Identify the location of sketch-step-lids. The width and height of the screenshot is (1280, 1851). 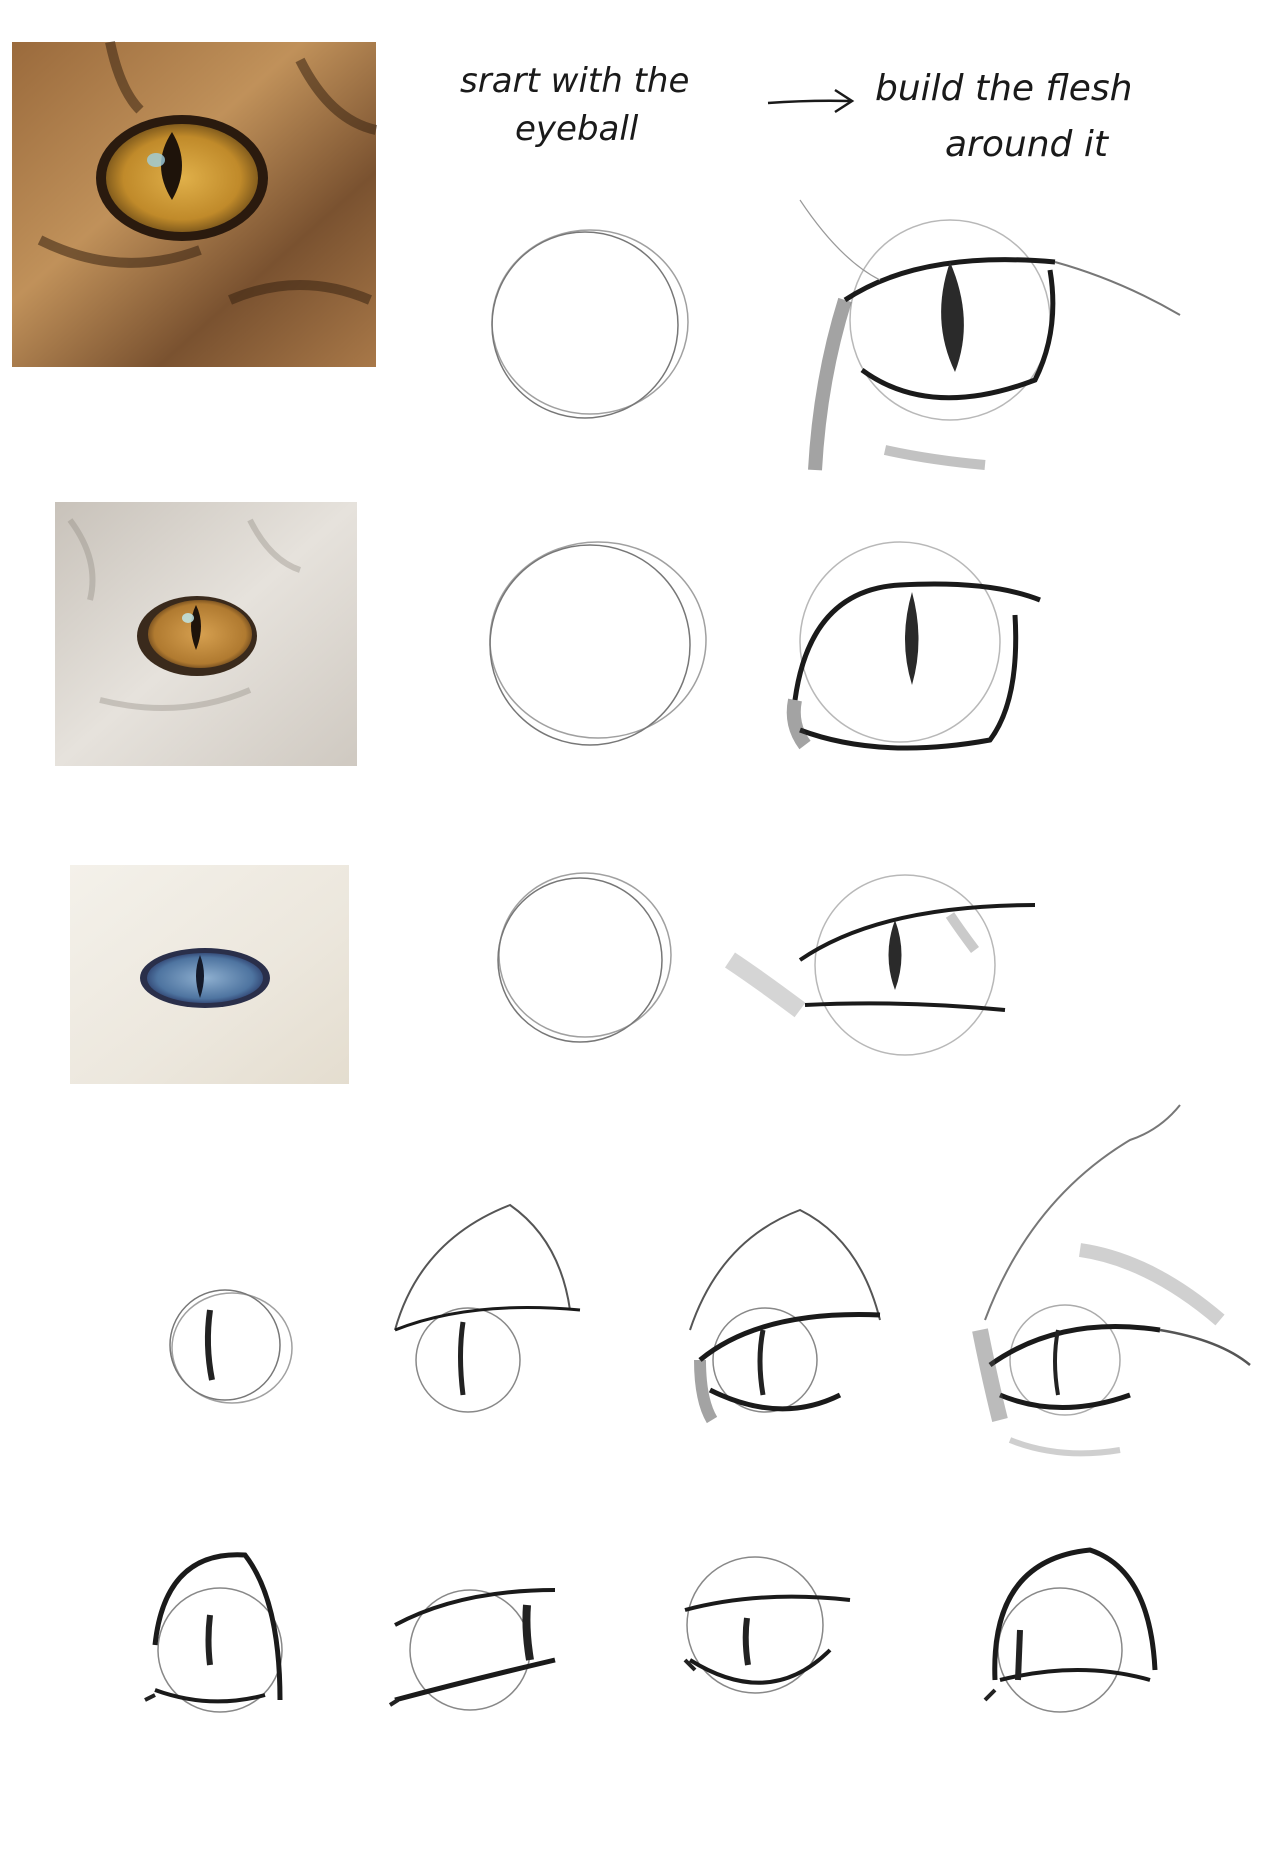
(785, 1316).